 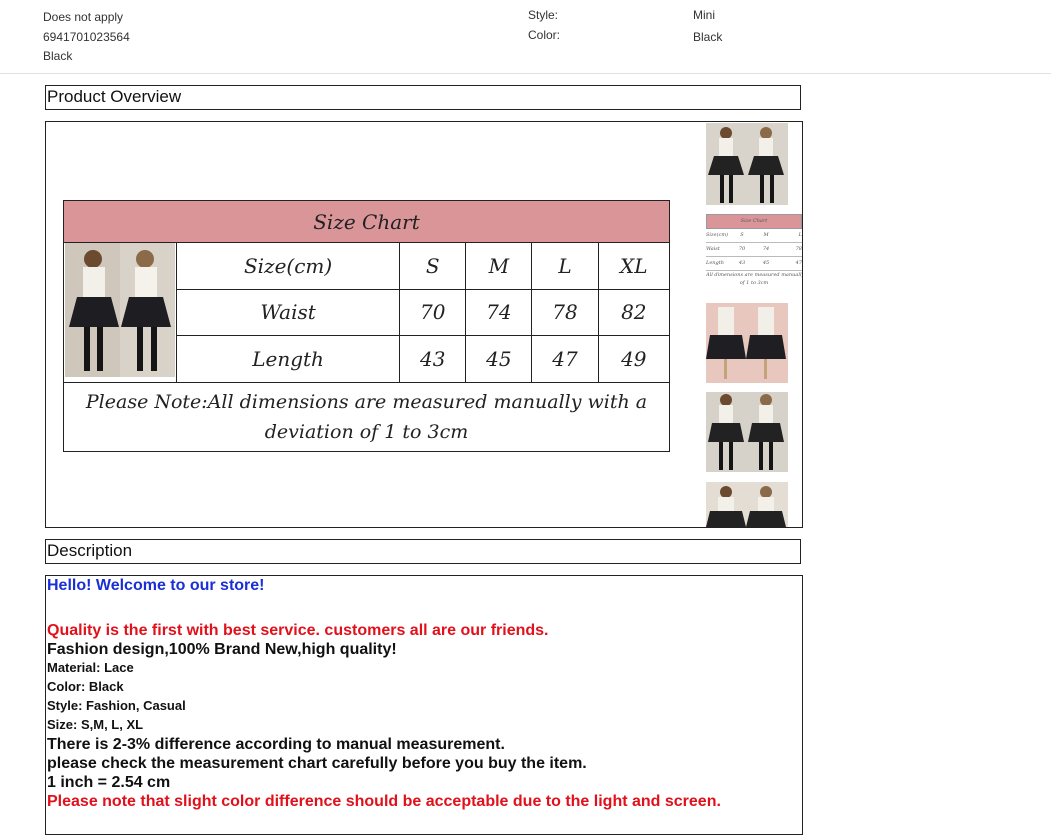 What do you see at coordinates (58, 56) in the screenshot?
I see `spec-value-3: Black` at bounding box center [58, 56].